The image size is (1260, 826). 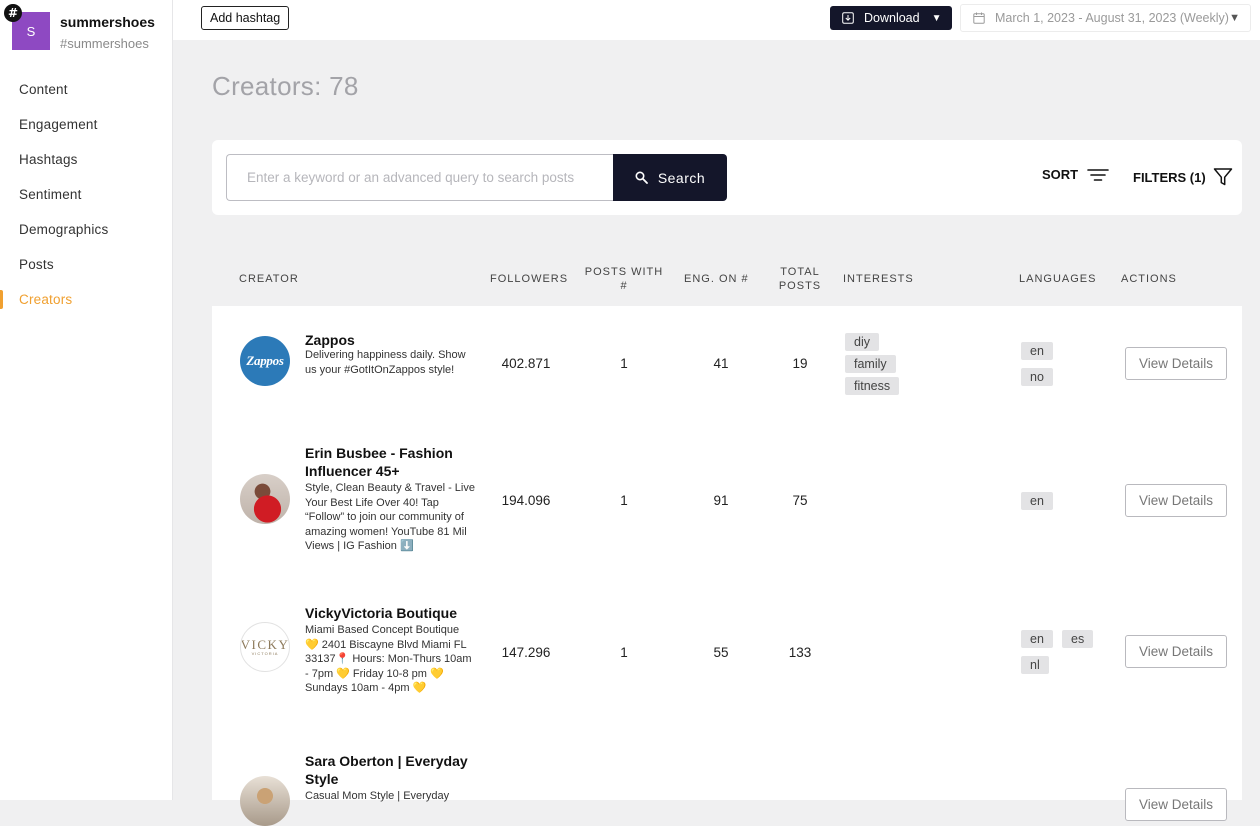 What do you see at coordinates (681, 177) in the screenshot?
I see `search-button-label: Search` at bounding box center [681, 177].